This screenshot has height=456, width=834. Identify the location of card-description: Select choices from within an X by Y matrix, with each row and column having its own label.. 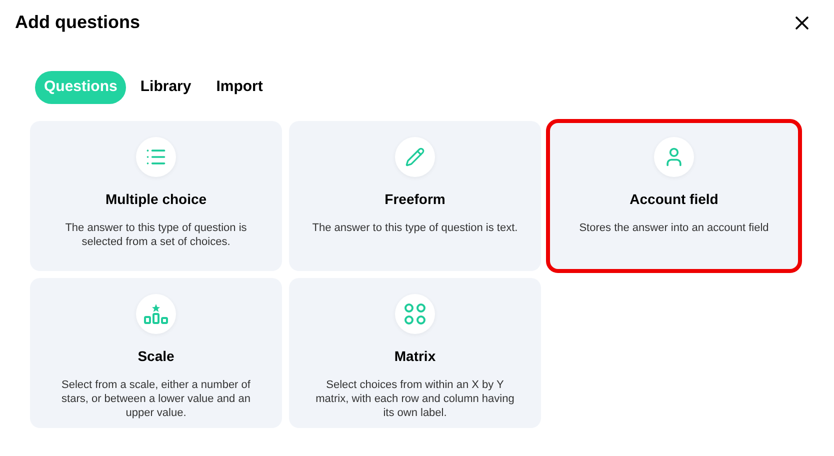
(415, 399).